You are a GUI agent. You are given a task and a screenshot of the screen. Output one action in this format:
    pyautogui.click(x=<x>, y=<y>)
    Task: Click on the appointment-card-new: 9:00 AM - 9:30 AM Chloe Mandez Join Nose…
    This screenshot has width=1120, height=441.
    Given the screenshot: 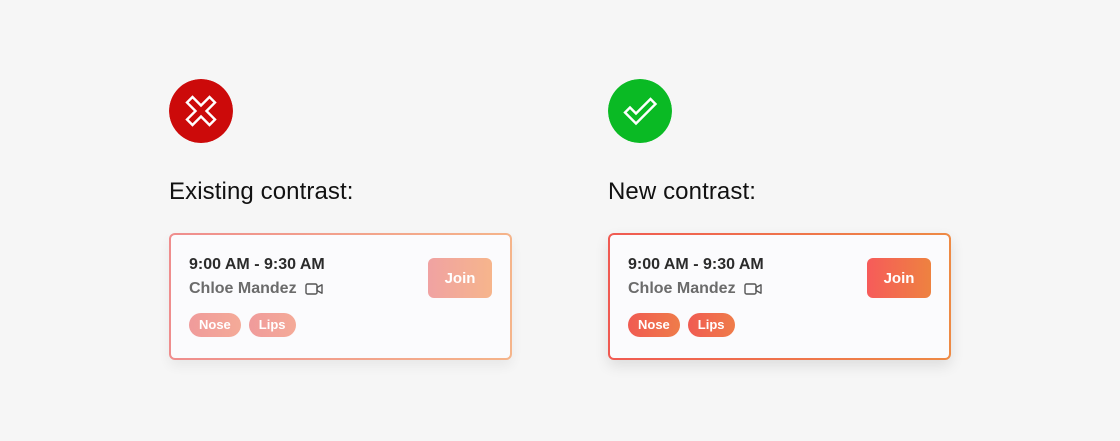 What is the action you would take?
    pyautogui.click(x=779, y=296)
    